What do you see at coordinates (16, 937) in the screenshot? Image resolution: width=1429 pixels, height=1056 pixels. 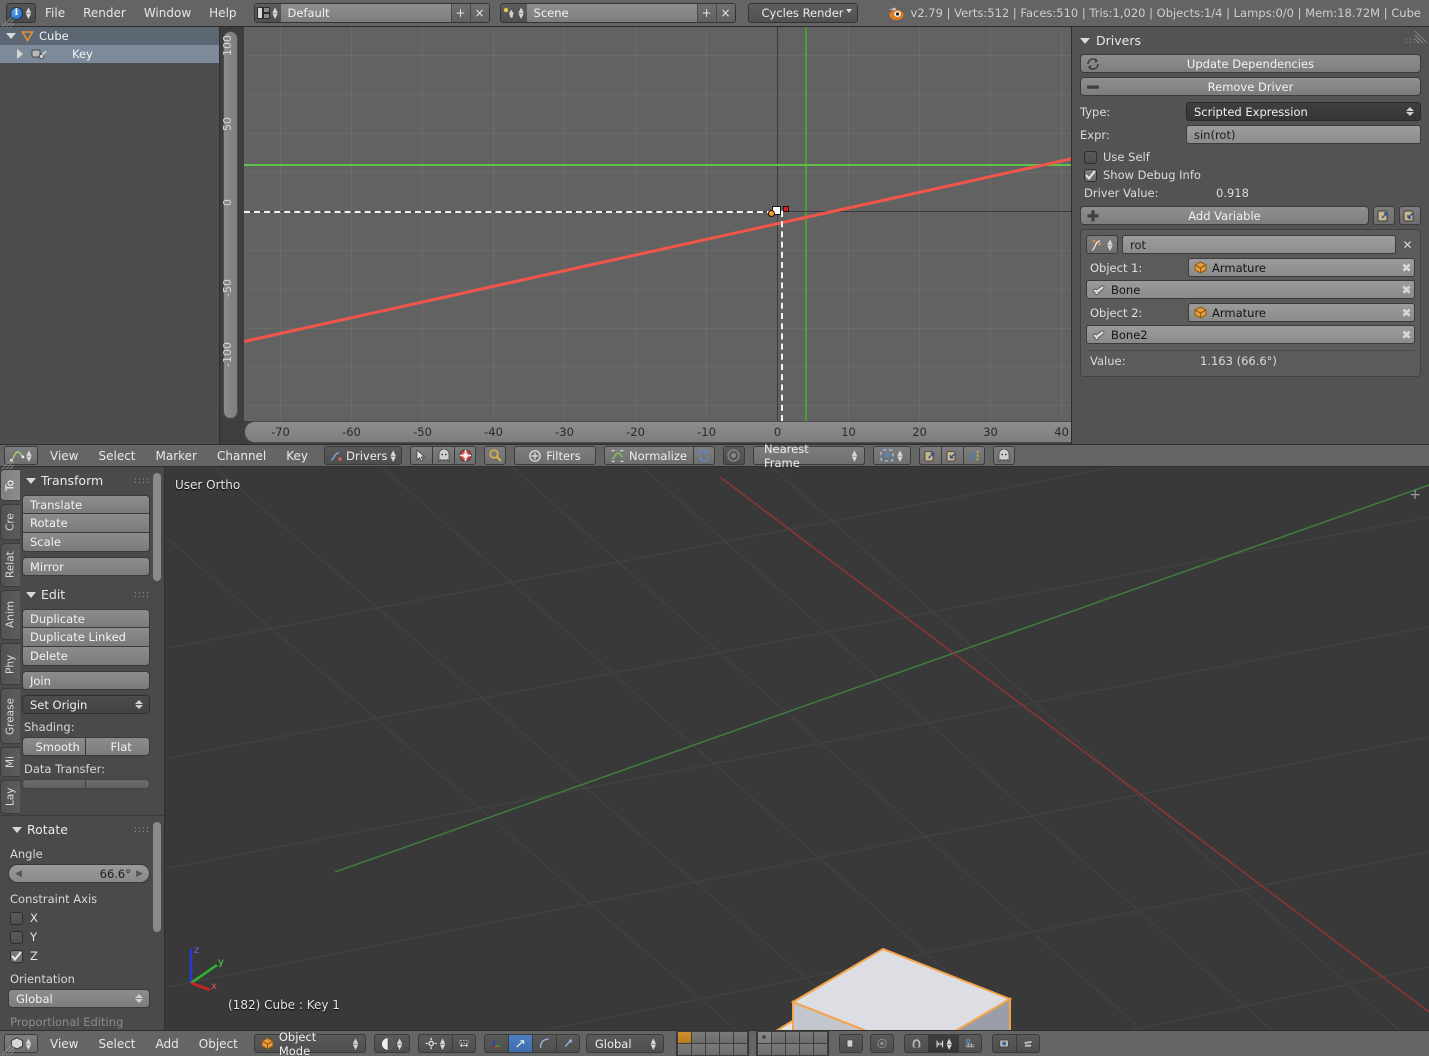 I see `axis-y-checkbox` at bounding box center [16, 937].